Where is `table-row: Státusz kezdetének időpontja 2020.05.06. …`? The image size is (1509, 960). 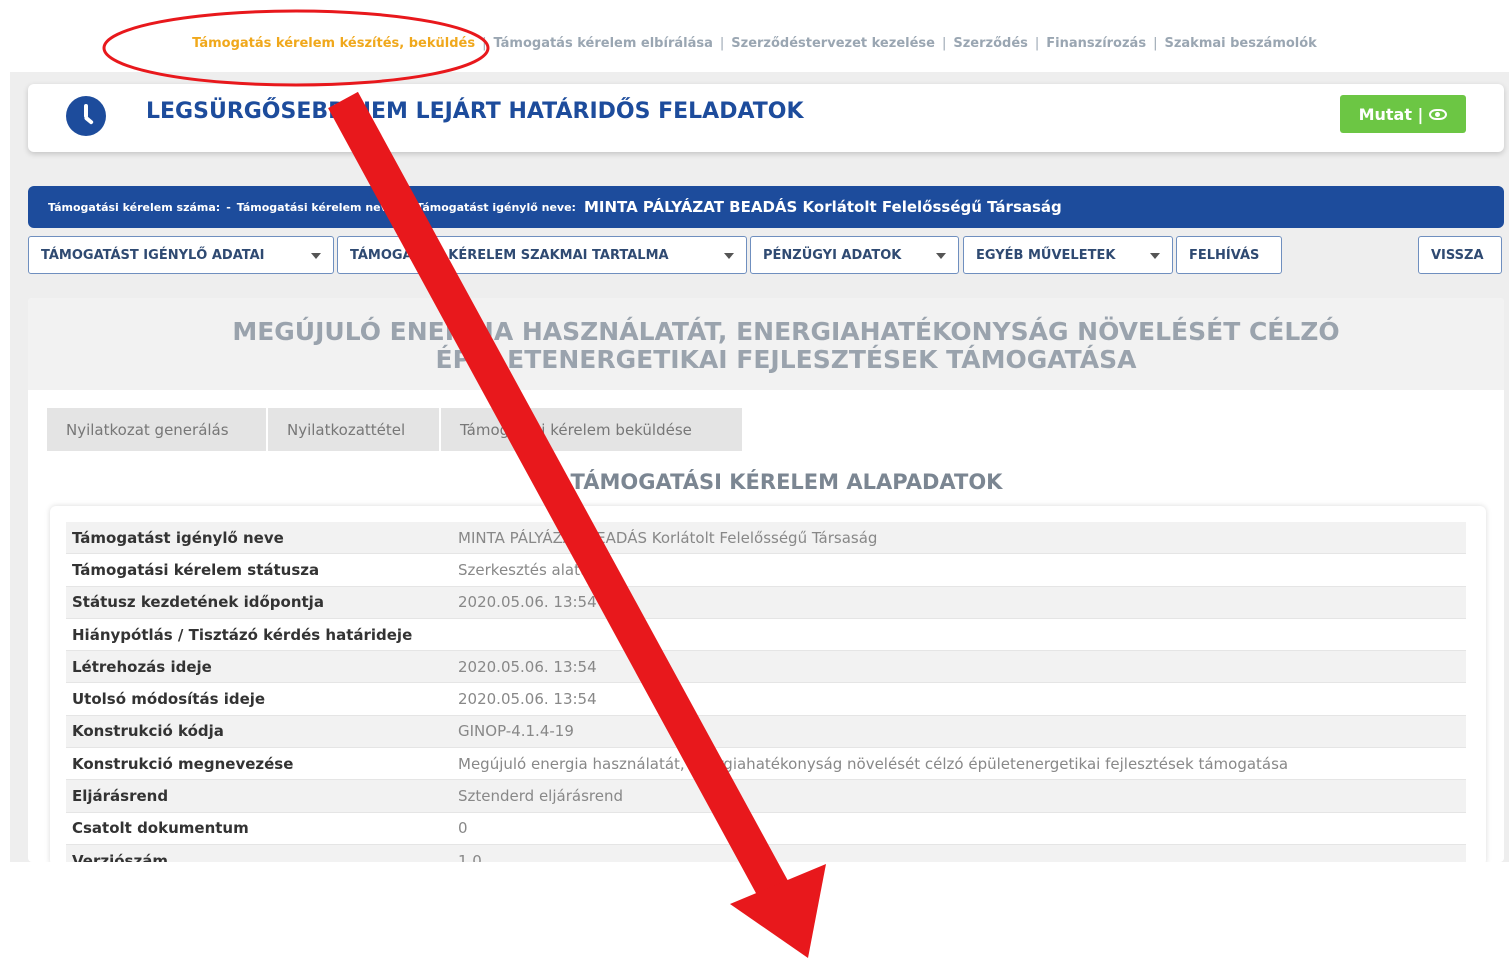 table-row: Státusz kezdetének időpontja 2020.05.06. … is located at coordinates (766, 602).